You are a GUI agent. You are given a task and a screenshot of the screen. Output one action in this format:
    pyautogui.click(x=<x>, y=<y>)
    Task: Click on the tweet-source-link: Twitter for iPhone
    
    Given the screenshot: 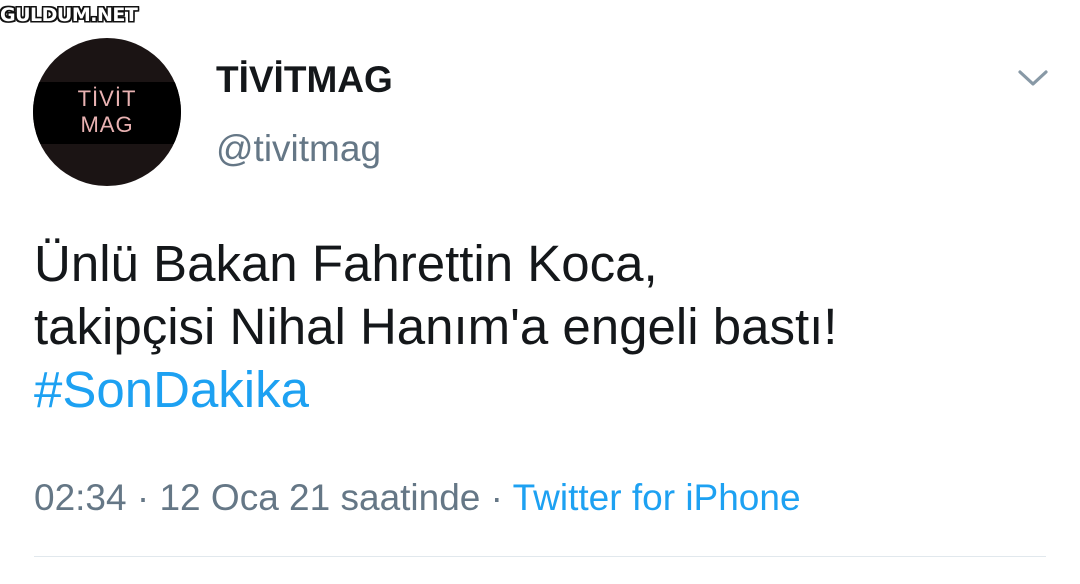 What is the action you would take?
    pyautogui.click(x=657, y=497)
    